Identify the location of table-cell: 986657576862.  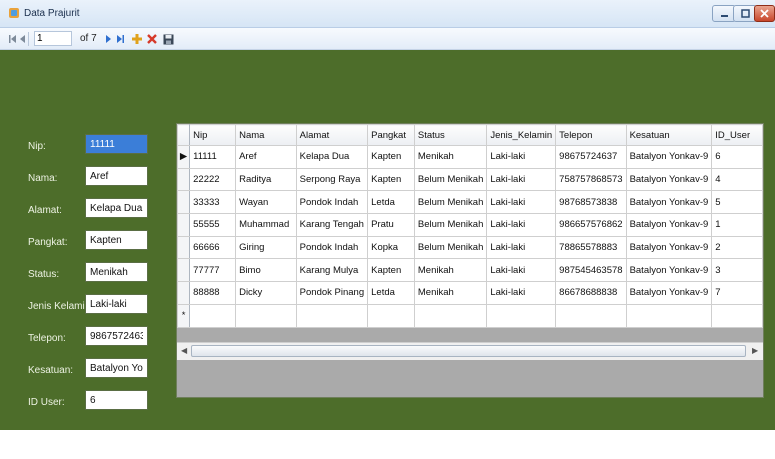
(591, 225).